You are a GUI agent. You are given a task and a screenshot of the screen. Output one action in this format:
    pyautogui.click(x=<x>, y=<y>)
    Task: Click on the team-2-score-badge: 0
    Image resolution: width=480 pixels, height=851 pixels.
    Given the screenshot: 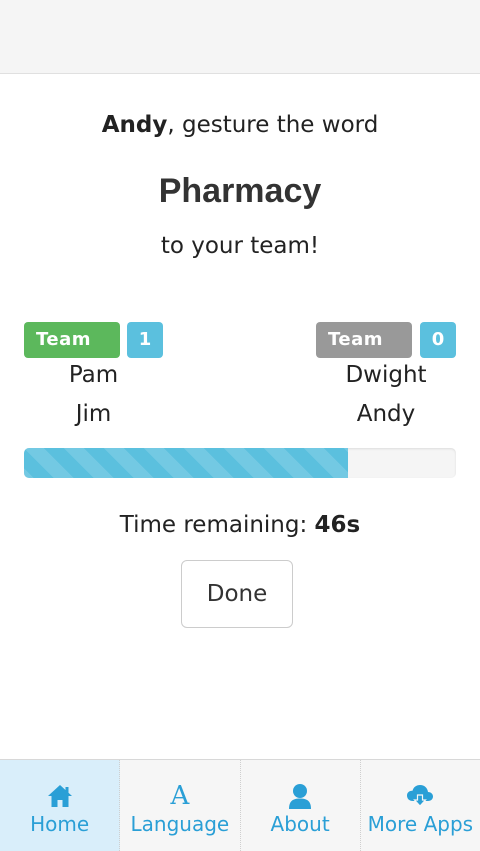 What is the action you would take?
    pyautogui.click(x=438, y=340)
    